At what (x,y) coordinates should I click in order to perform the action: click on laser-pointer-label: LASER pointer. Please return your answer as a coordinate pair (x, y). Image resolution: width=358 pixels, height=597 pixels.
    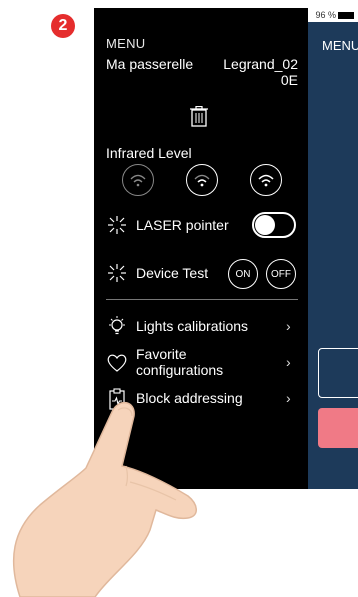
    Looking at the image, I should click on (182, 225).